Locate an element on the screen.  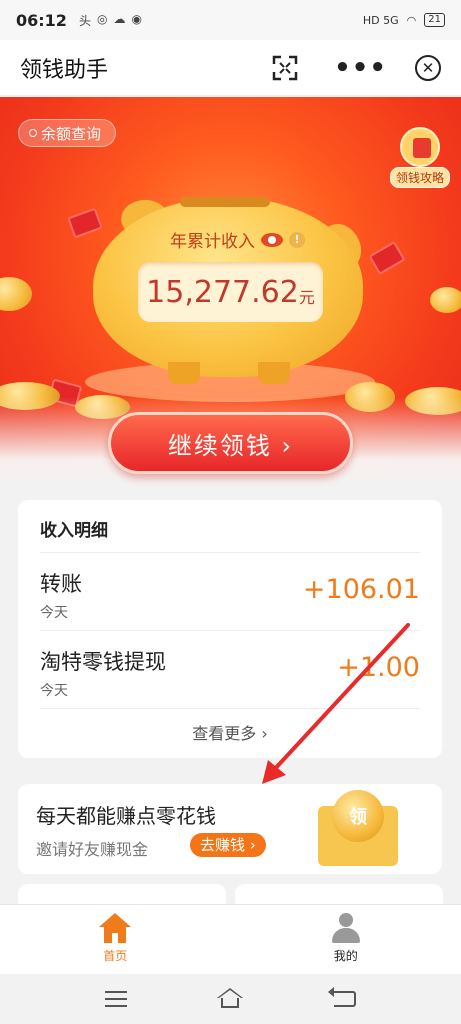
tab-me-label: 我的 is located at coordinates (345, 956).